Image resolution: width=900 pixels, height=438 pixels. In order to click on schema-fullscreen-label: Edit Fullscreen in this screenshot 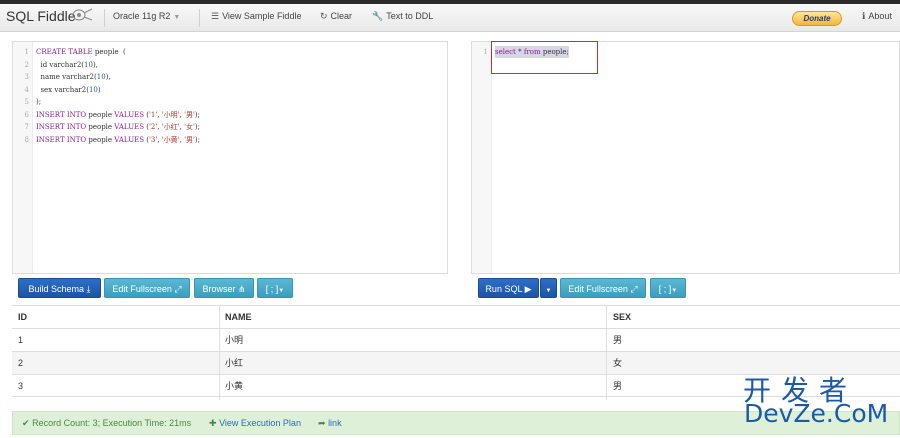, I will do `click(142, 289)`.